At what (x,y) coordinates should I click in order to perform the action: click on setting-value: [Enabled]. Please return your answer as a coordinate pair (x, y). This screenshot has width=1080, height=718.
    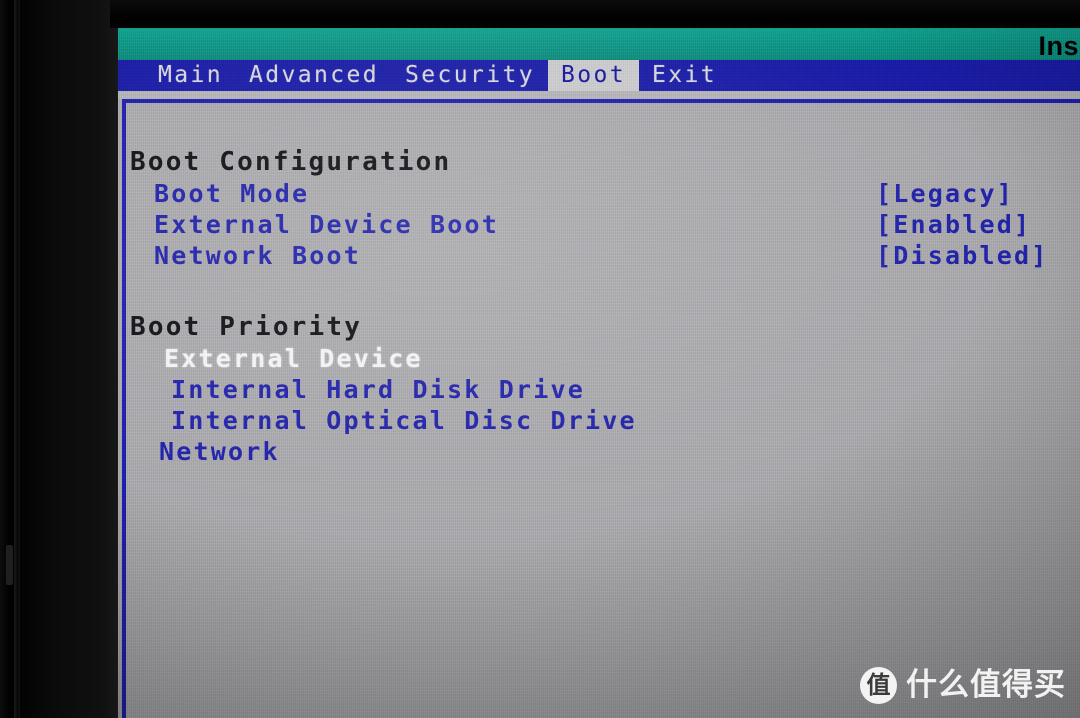
    Looking at the image, I should click on (953, 224).